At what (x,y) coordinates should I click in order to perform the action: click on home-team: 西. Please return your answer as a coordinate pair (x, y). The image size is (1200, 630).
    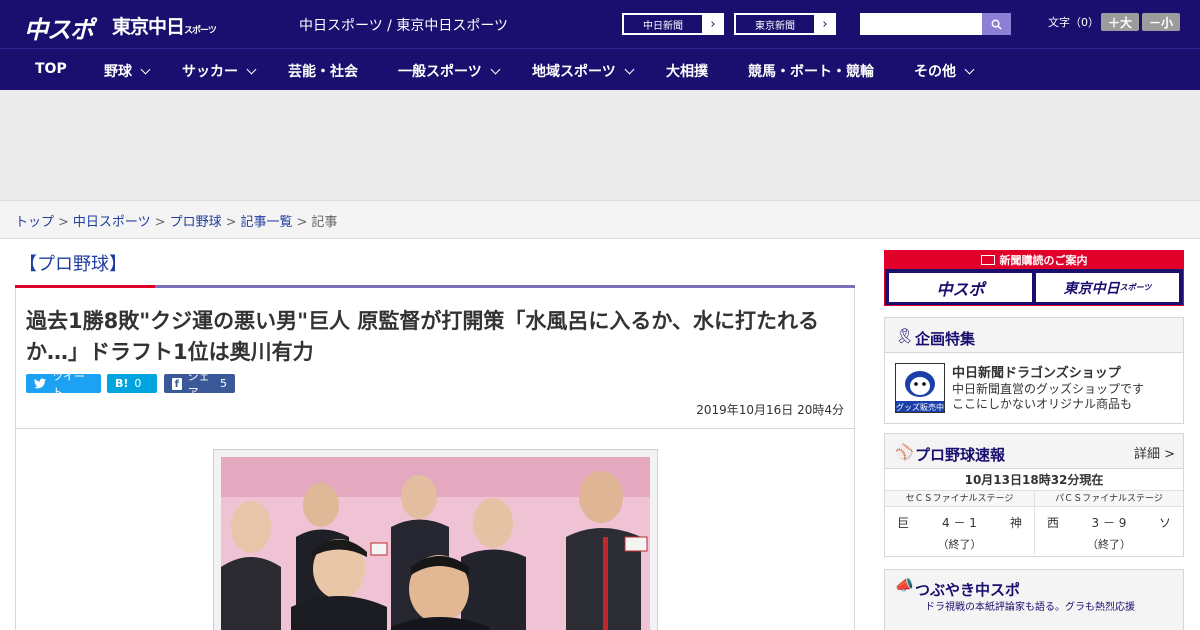
    Looking at the image, I should click on (1053, 523).